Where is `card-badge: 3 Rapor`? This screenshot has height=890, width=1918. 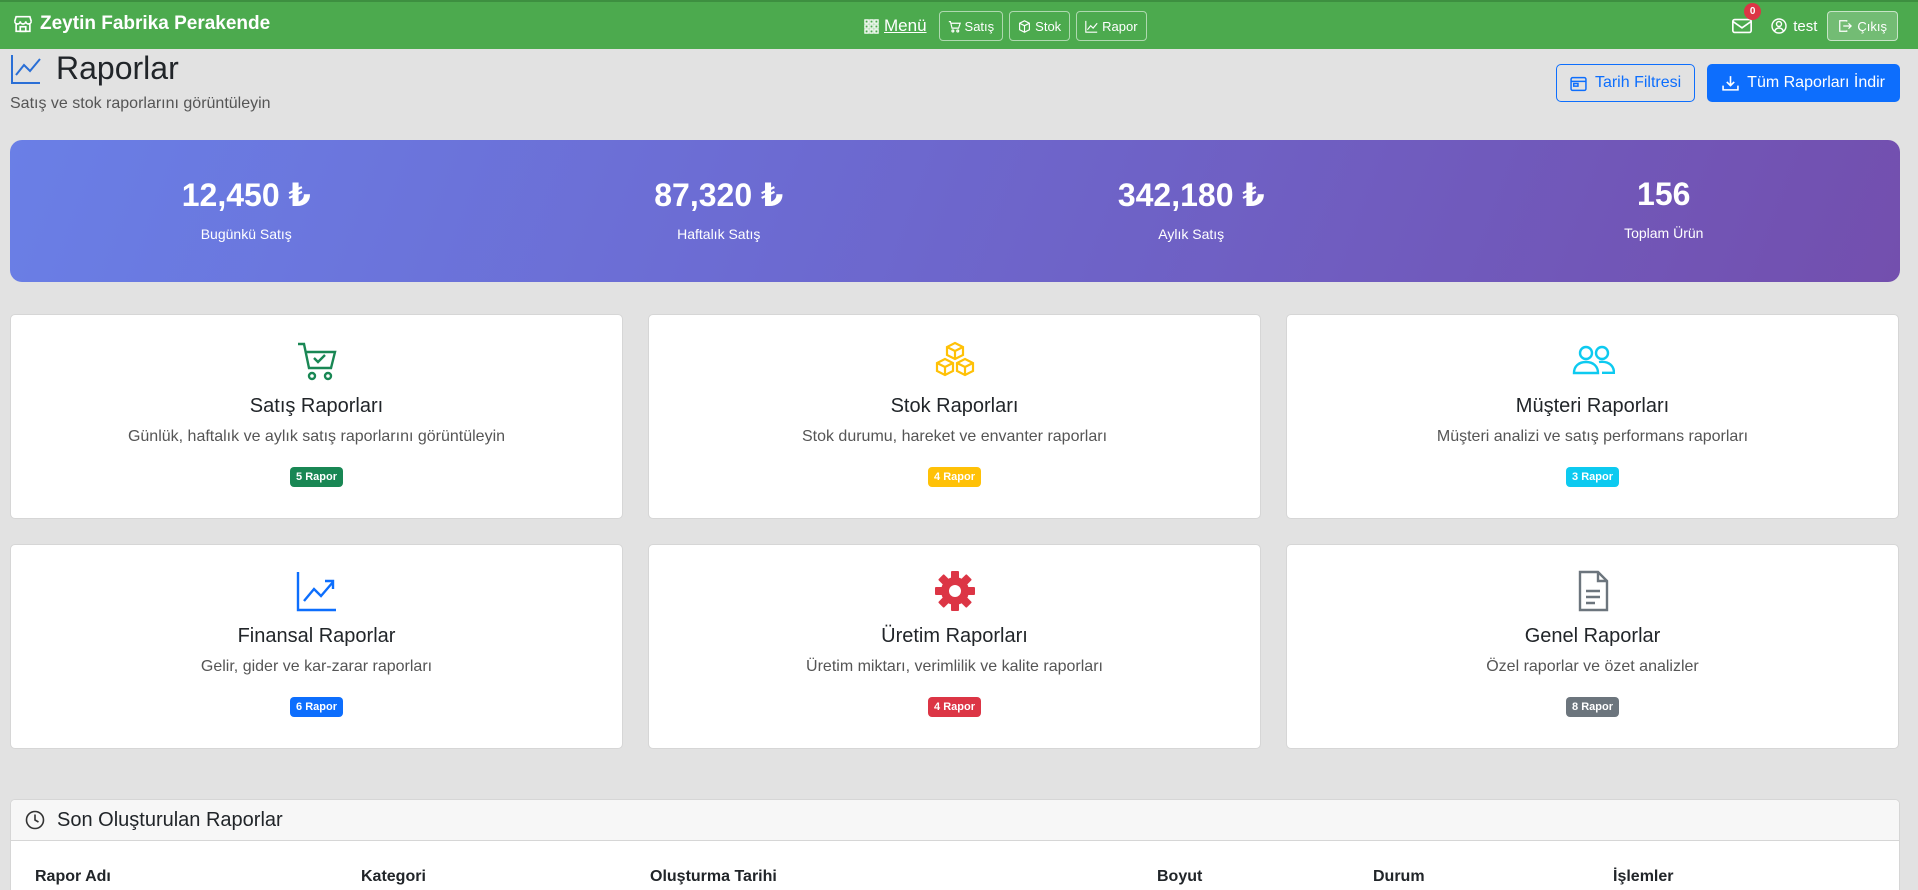 card-badge: 3 Rapor is located at coordinates (1592, 477).